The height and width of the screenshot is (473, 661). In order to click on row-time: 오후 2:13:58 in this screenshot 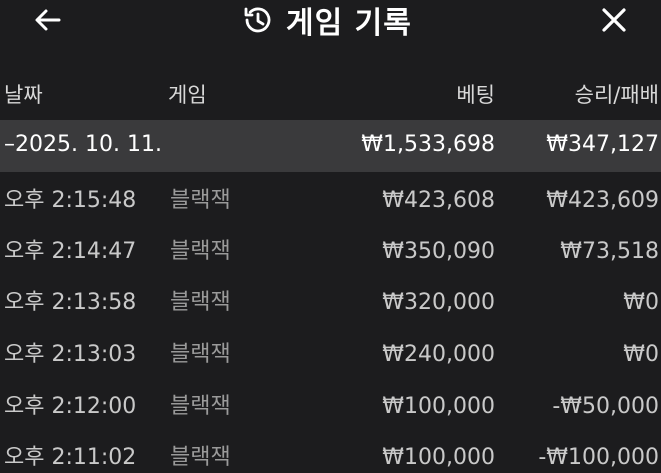, I will do `click(70, 302)`.